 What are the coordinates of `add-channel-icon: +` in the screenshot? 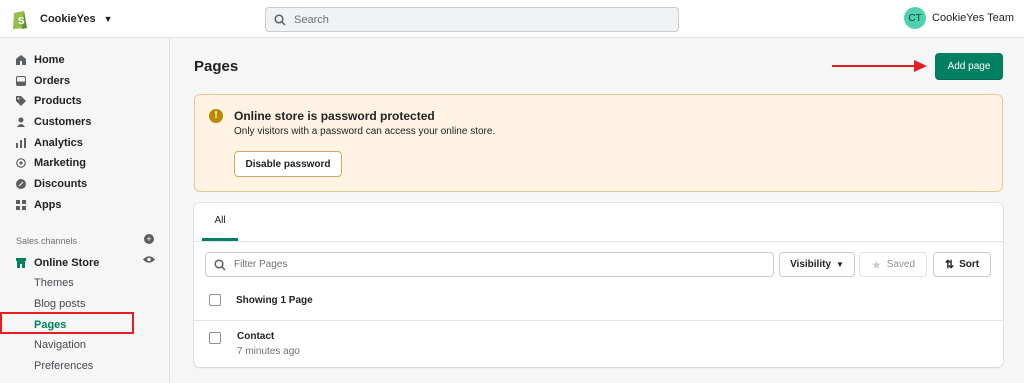 It's located at (149, 239).